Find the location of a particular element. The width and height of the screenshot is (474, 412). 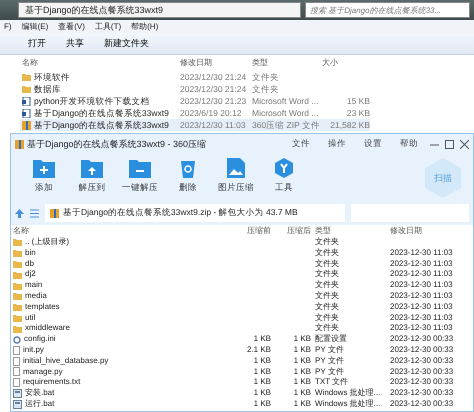

file-name: config.ini is located at coordinates (111, 339).